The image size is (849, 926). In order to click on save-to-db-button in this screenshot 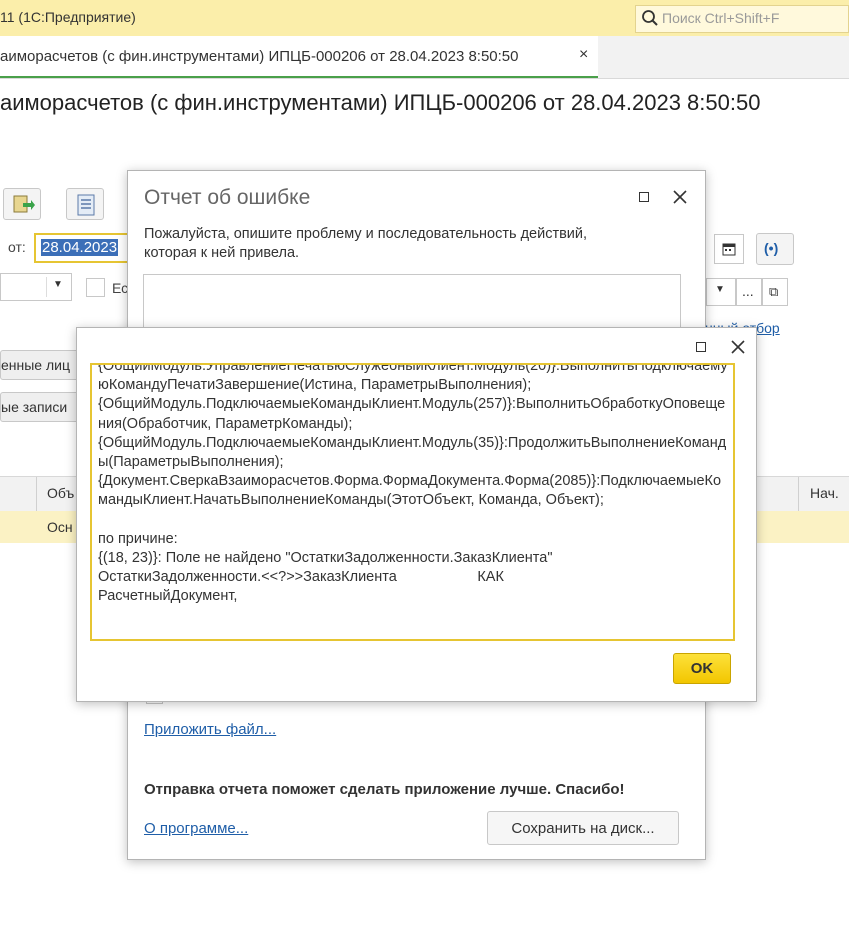, I will do `click(22, 204)`.